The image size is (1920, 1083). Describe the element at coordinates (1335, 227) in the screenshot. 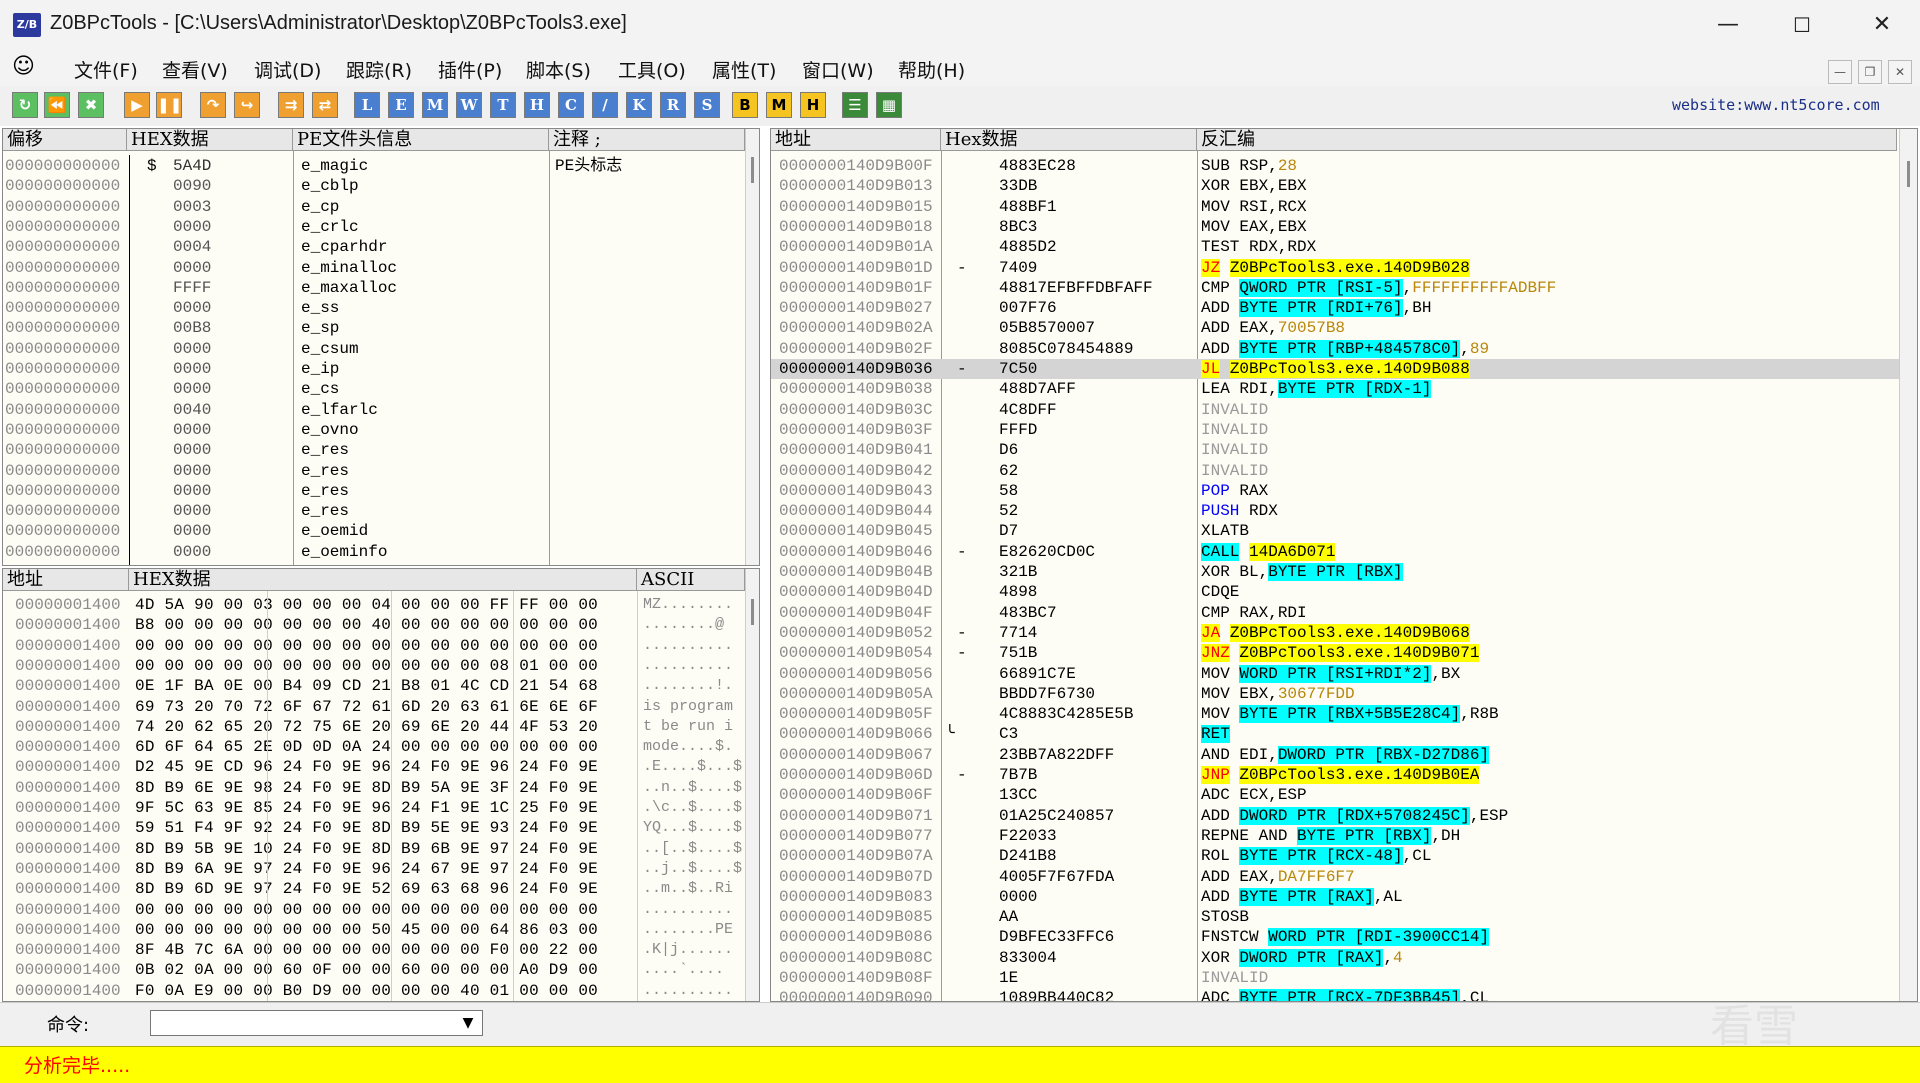

I see `table-row: 0000000140D9B018 8BC3 MOV EAX,EBX` at that location.